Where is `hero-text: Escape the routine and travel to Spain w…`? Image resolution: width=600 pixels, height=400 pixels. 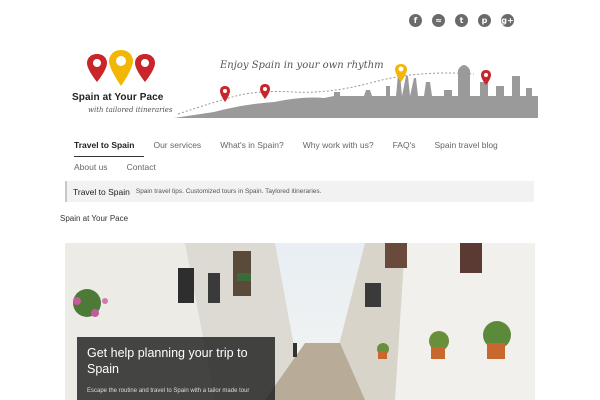
hero-text: Escape the routine and travel to Spain w… is located at coordinates (168, 391).